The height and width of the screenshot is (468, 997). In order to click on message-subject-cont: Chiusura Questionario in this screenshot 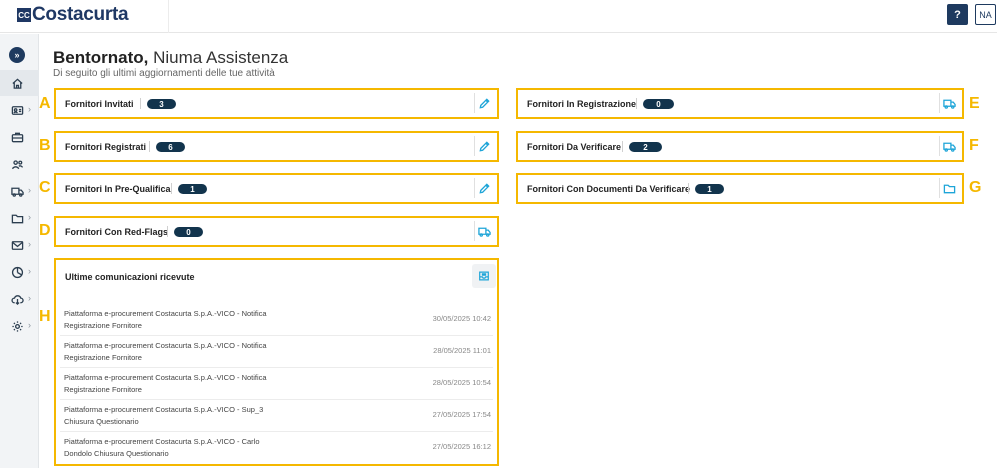, I will do `click(101, 421)`.